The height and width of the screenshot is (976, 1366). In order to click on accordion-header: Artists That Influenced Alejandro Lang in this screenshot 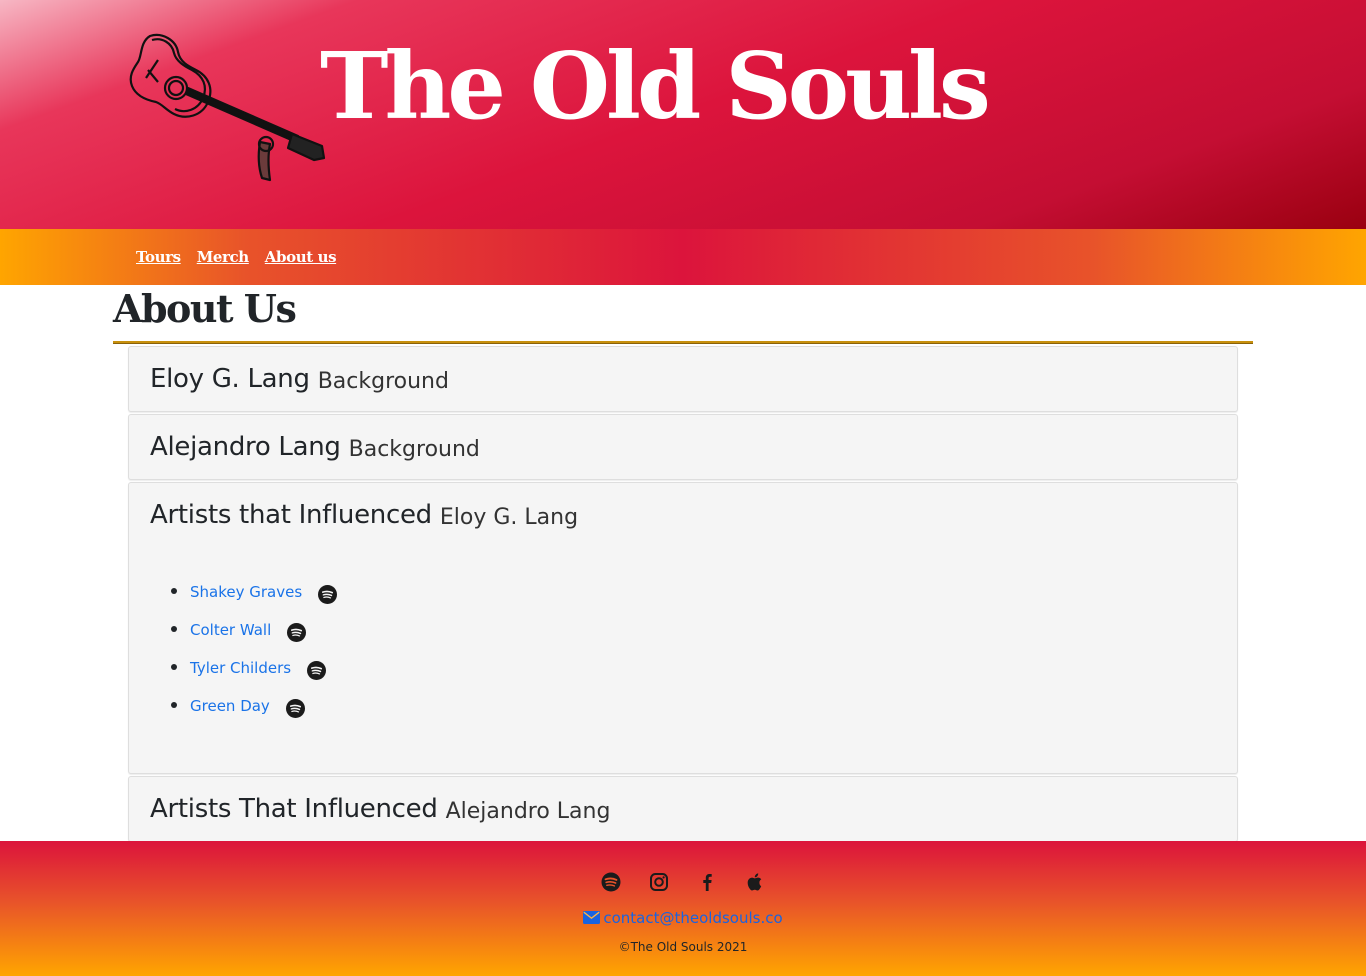, I will do `click(683, 809)`.